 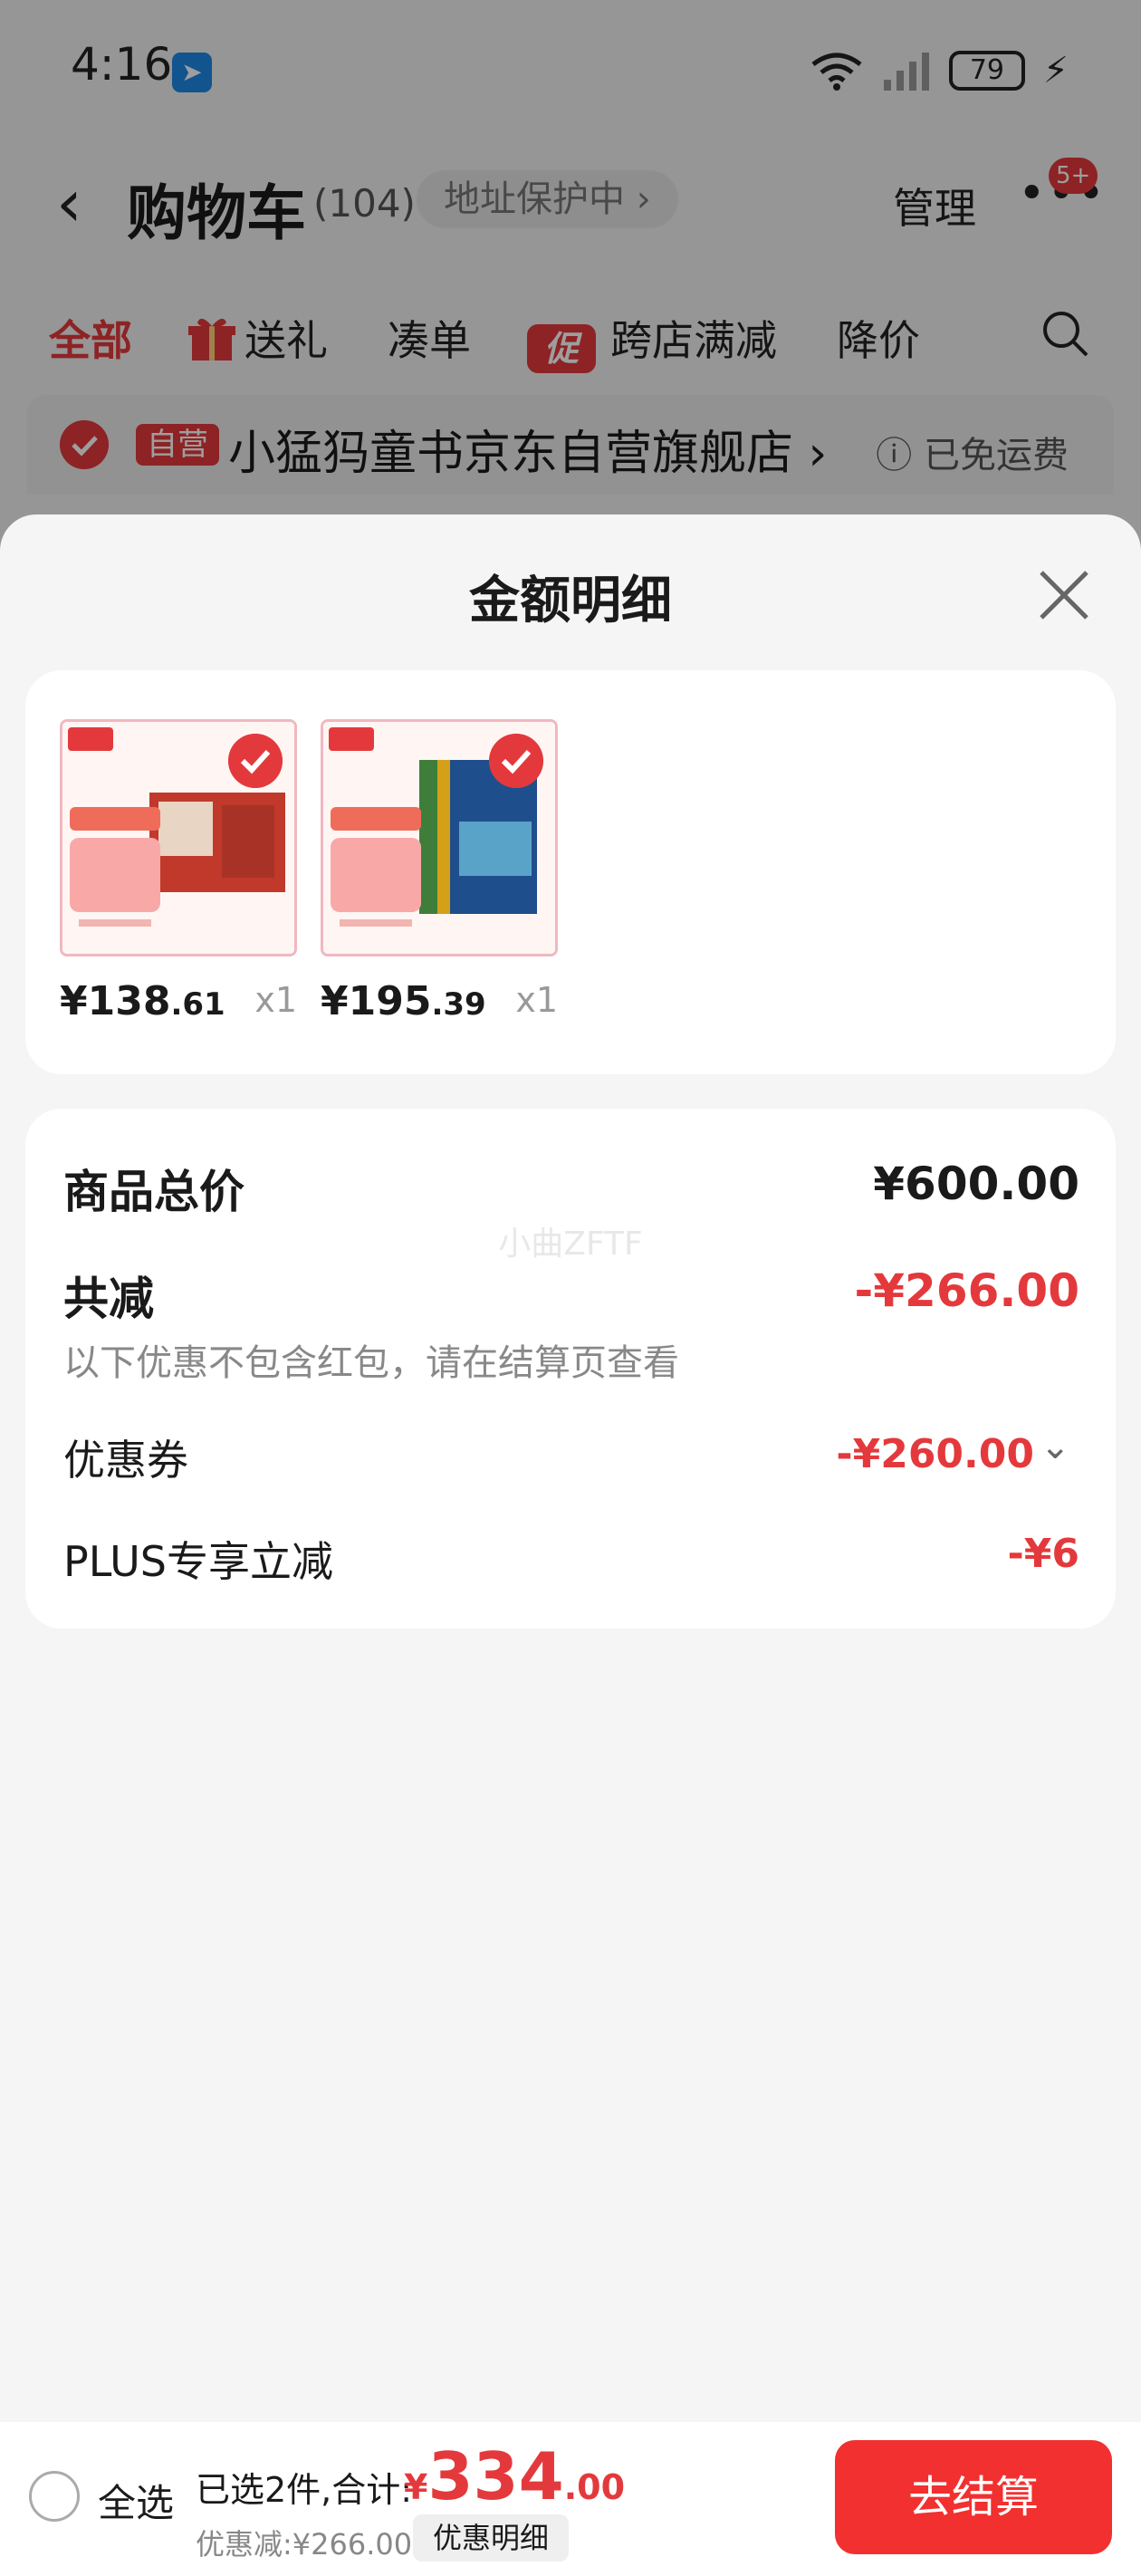 I want to click on product-price: ¥195.39, so click(x=403, y=1001).